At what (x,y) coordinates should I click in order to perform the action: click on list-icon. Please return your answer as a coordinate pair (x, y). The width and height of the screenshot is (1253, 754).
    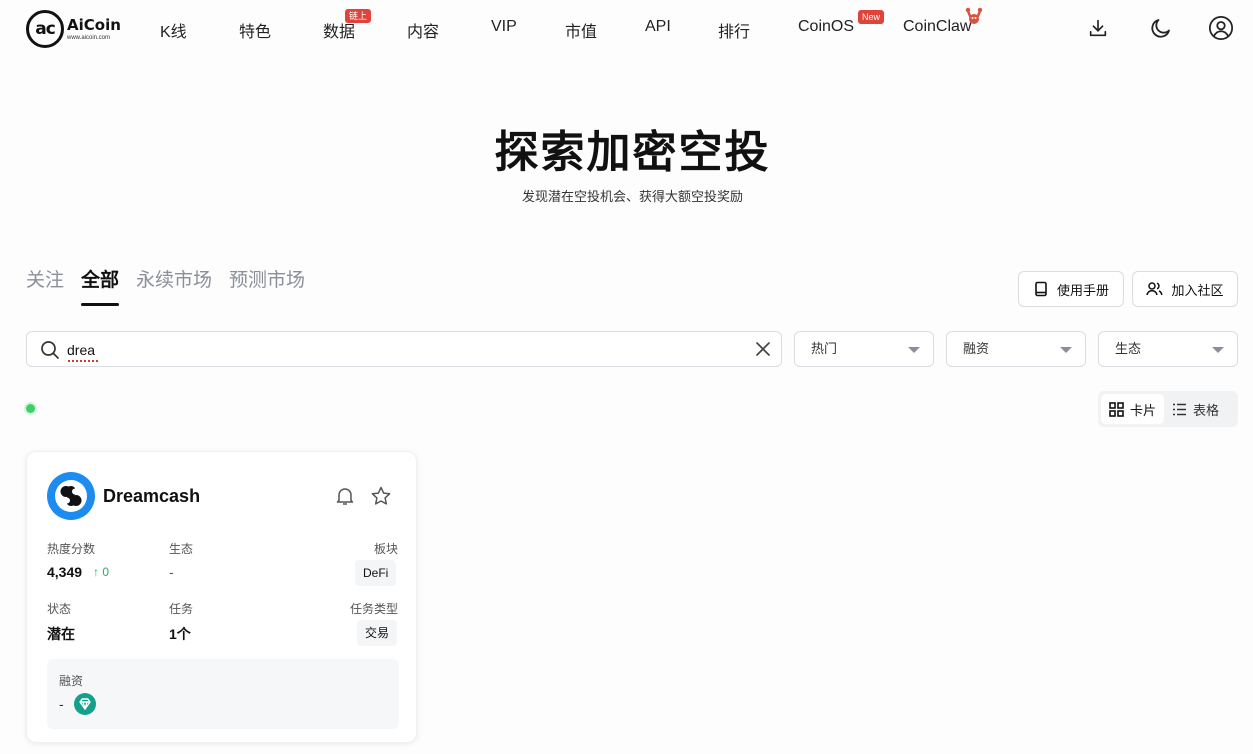
    Looking at the image, I should click on (1180, 409).